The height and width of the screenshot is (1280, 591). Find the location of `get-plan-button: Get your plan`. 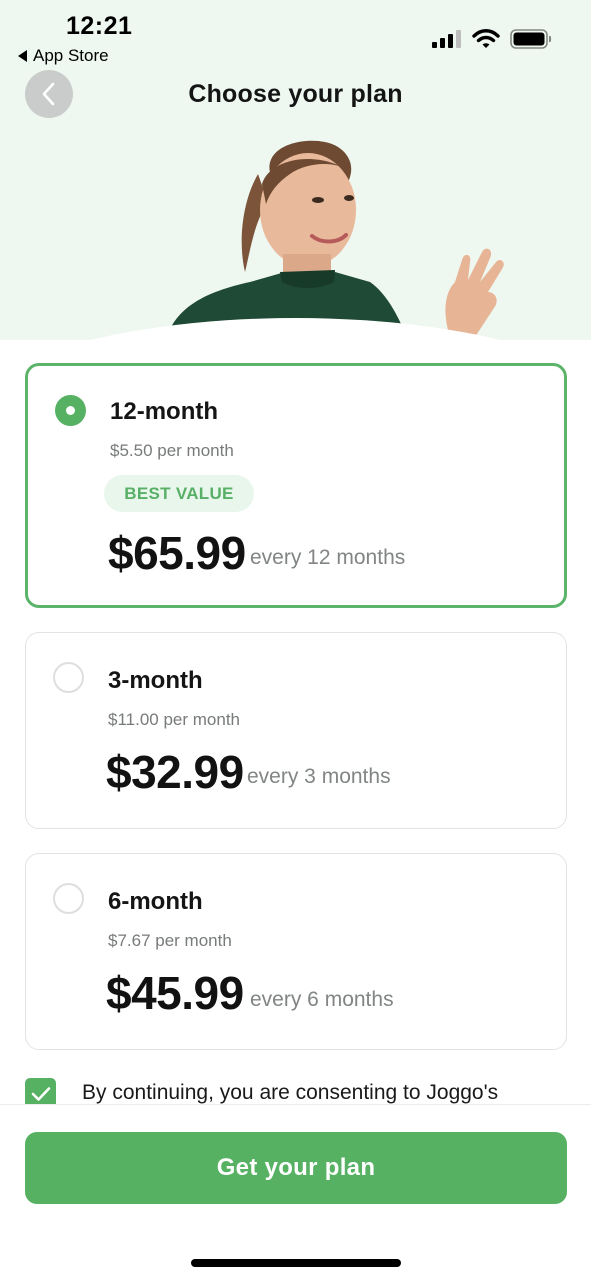

get-plan-button: Get your plan is located at coordinates (296, 1168).